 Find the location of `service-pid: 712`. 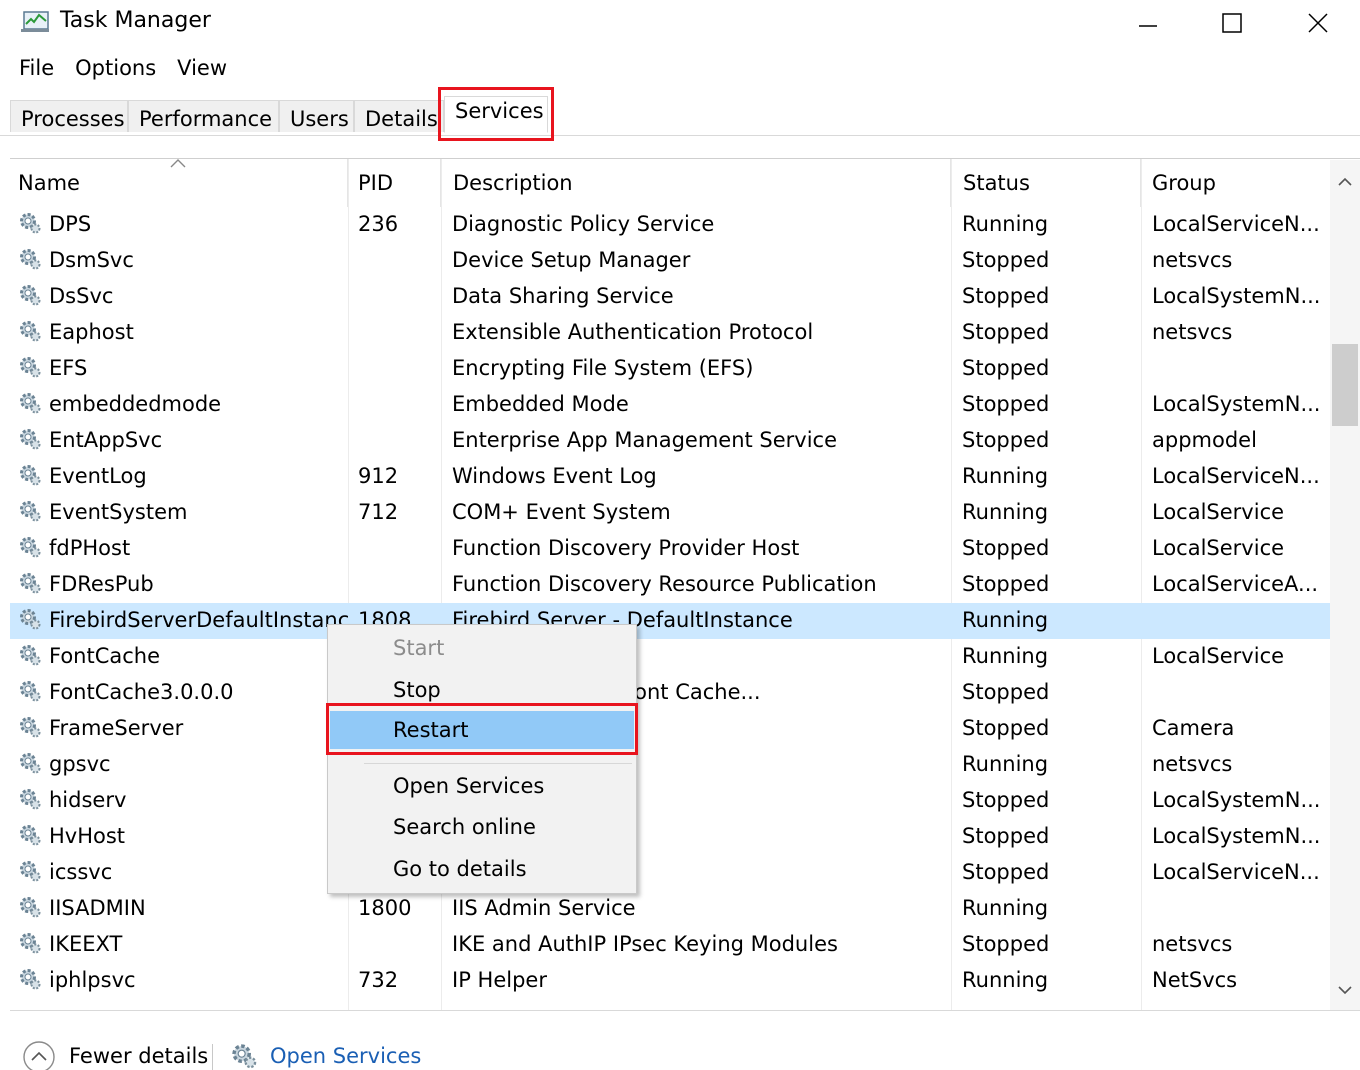

service-pid: 712 is located at coordinates (378, 512).